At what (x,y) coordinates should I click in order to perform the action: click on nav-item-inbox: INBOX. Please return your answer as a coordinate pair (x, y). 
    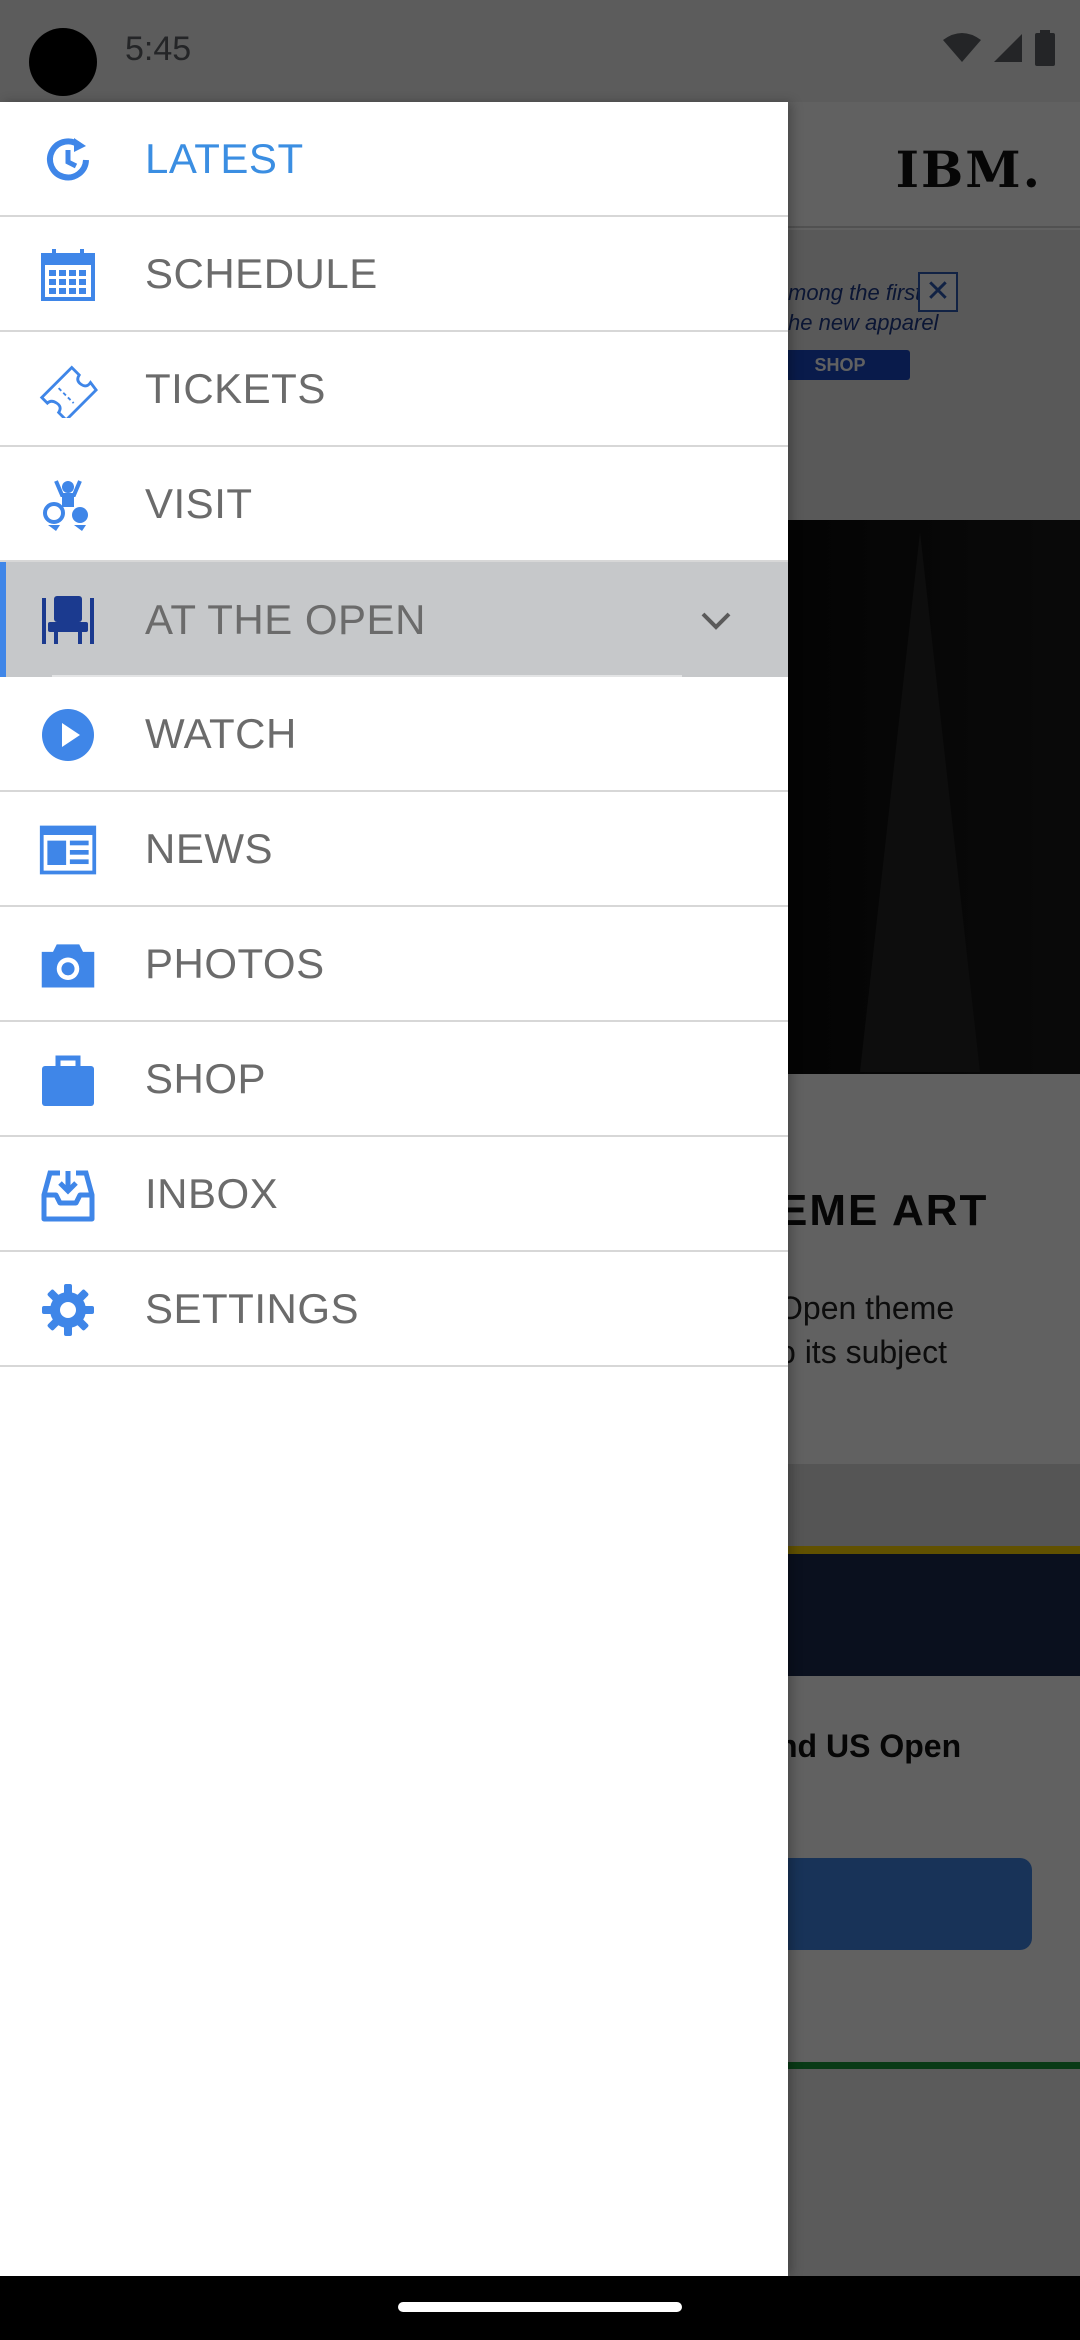
    Looking at the image, I should click on (394, 1194).